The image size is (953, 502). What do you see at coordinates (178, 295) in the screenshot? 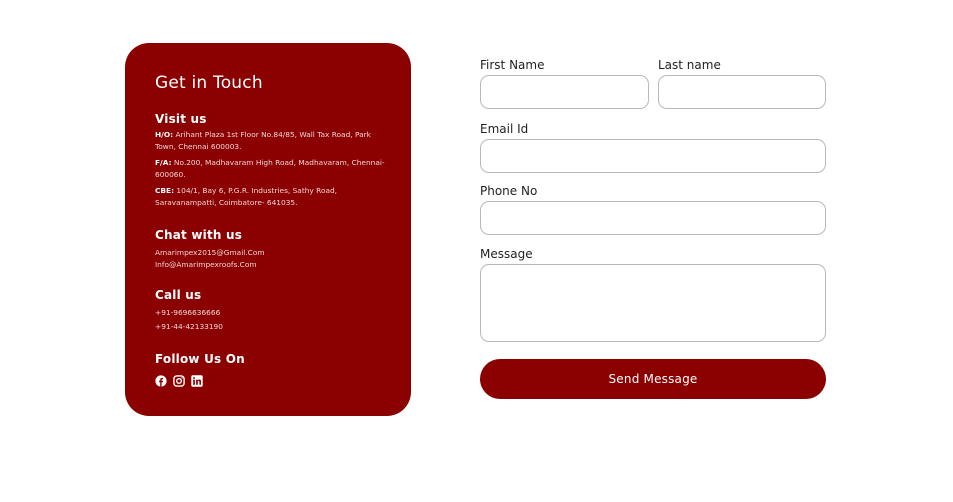
I see `call-heading: Call us` at bounding box center [178, 295].